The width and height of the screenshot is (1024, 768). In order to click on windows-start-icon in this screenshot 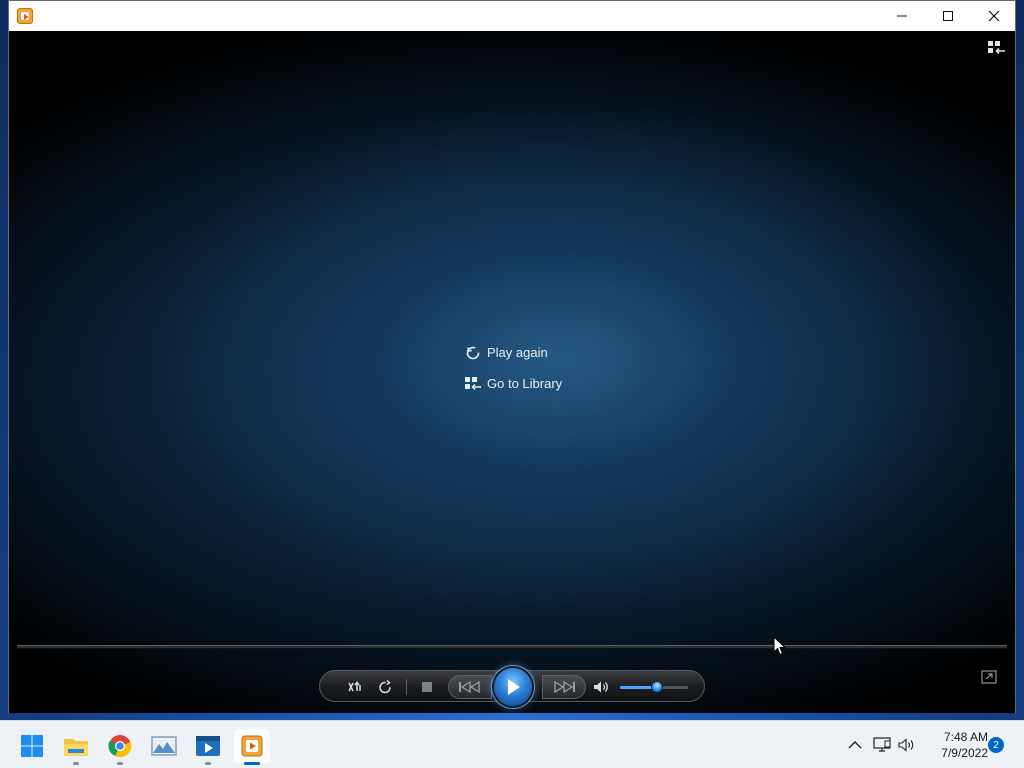, I will do `click(32, 746)`.